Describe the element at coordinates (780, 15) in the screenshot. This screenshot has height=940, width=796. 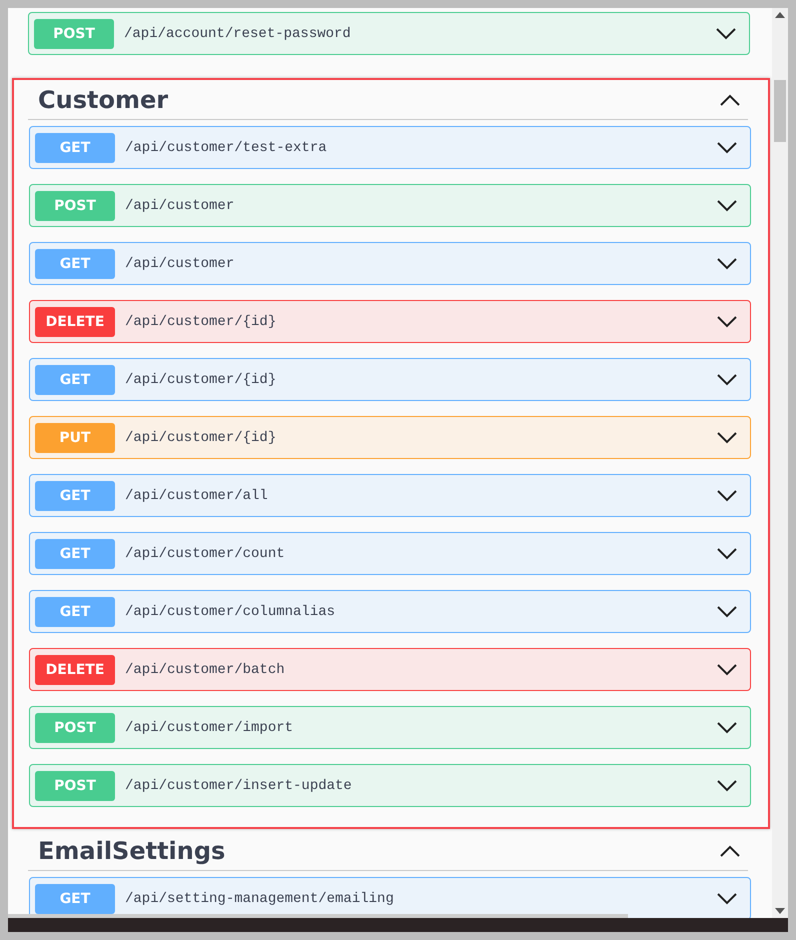
I see `scroll-up-icon` at that location.